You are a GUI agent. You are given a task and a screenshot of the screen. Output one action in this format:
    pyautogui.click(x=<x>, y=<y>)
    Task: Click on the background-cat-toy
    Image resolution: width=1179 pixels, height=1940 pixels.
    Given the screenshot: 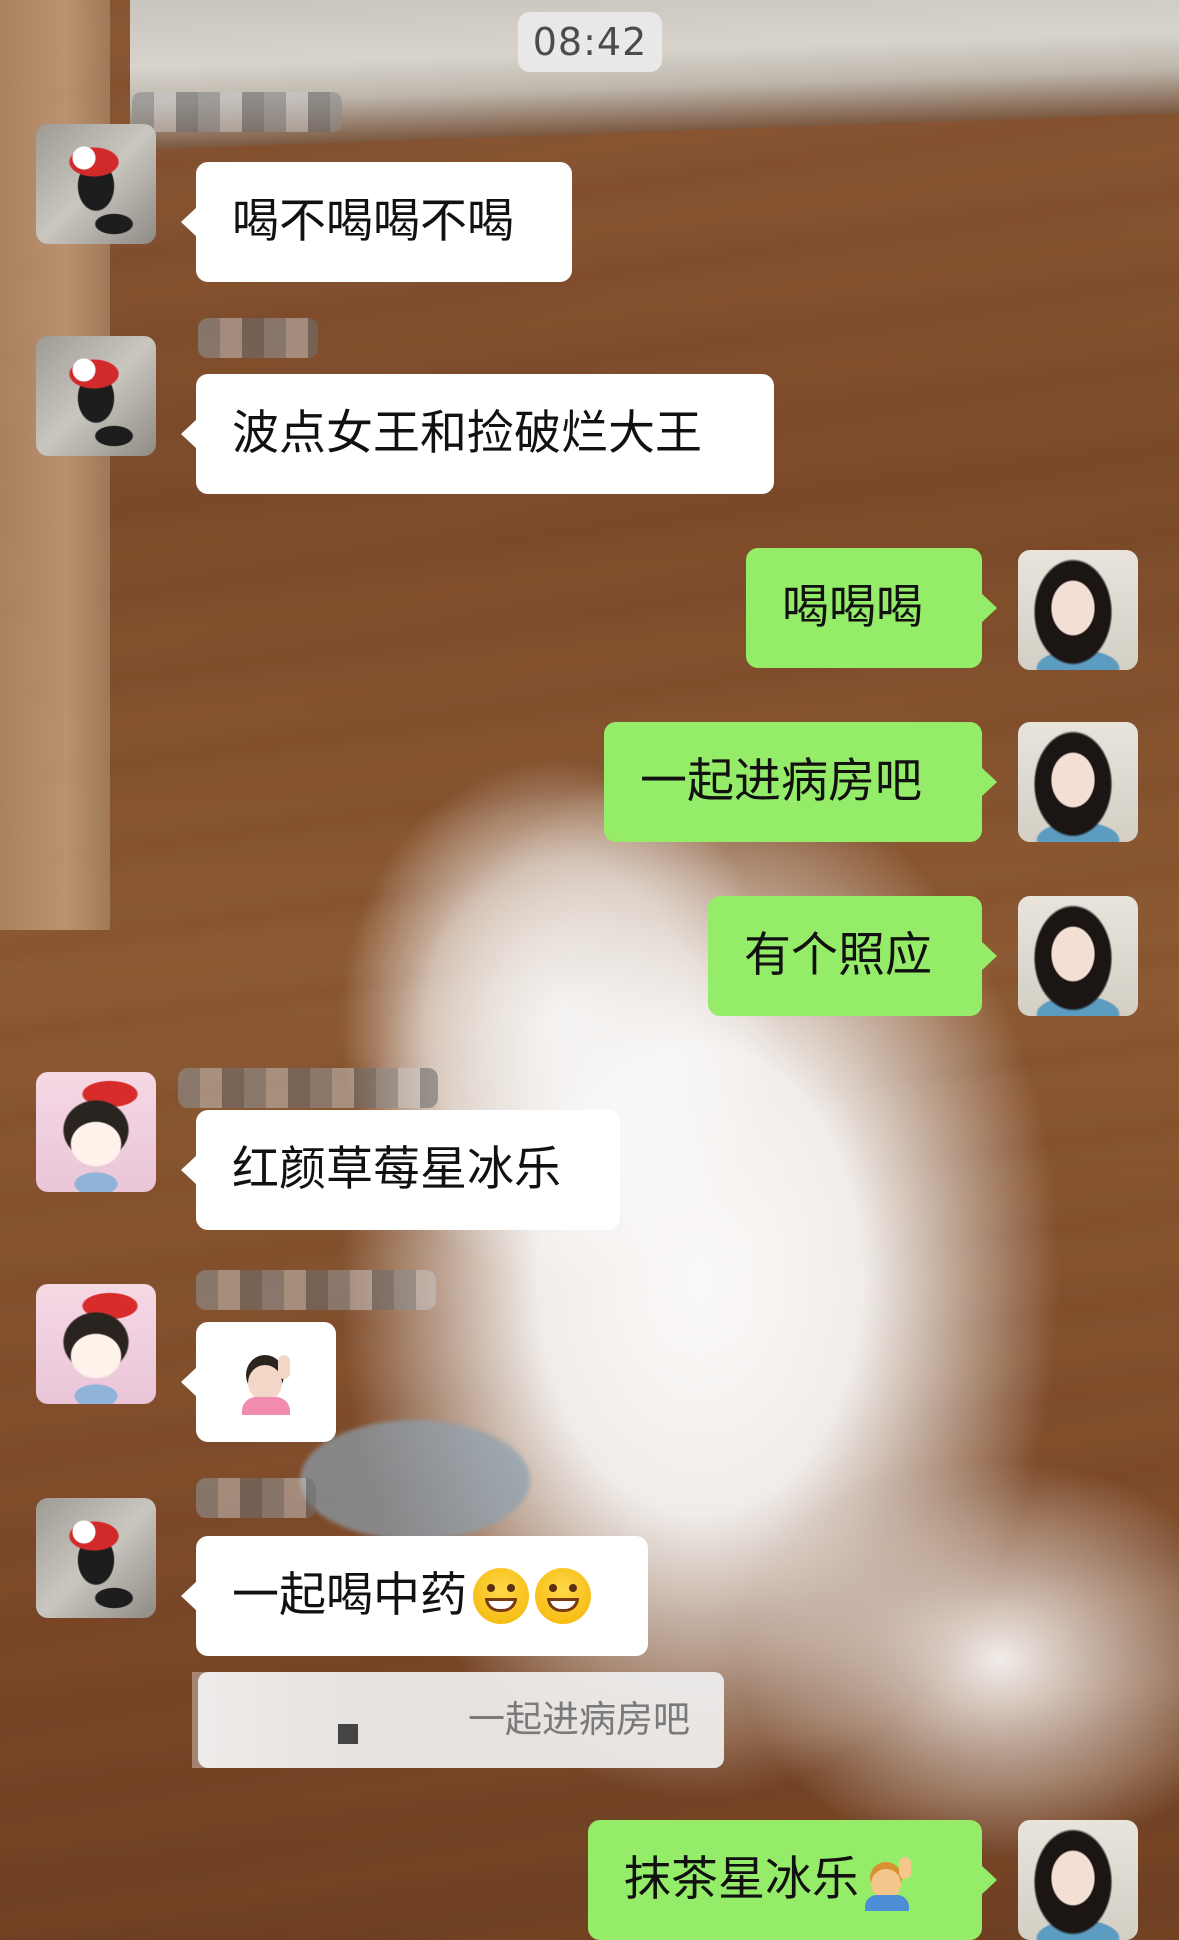 What is the action you would take?
    pyautogui.click(x=415, y=1480)
    